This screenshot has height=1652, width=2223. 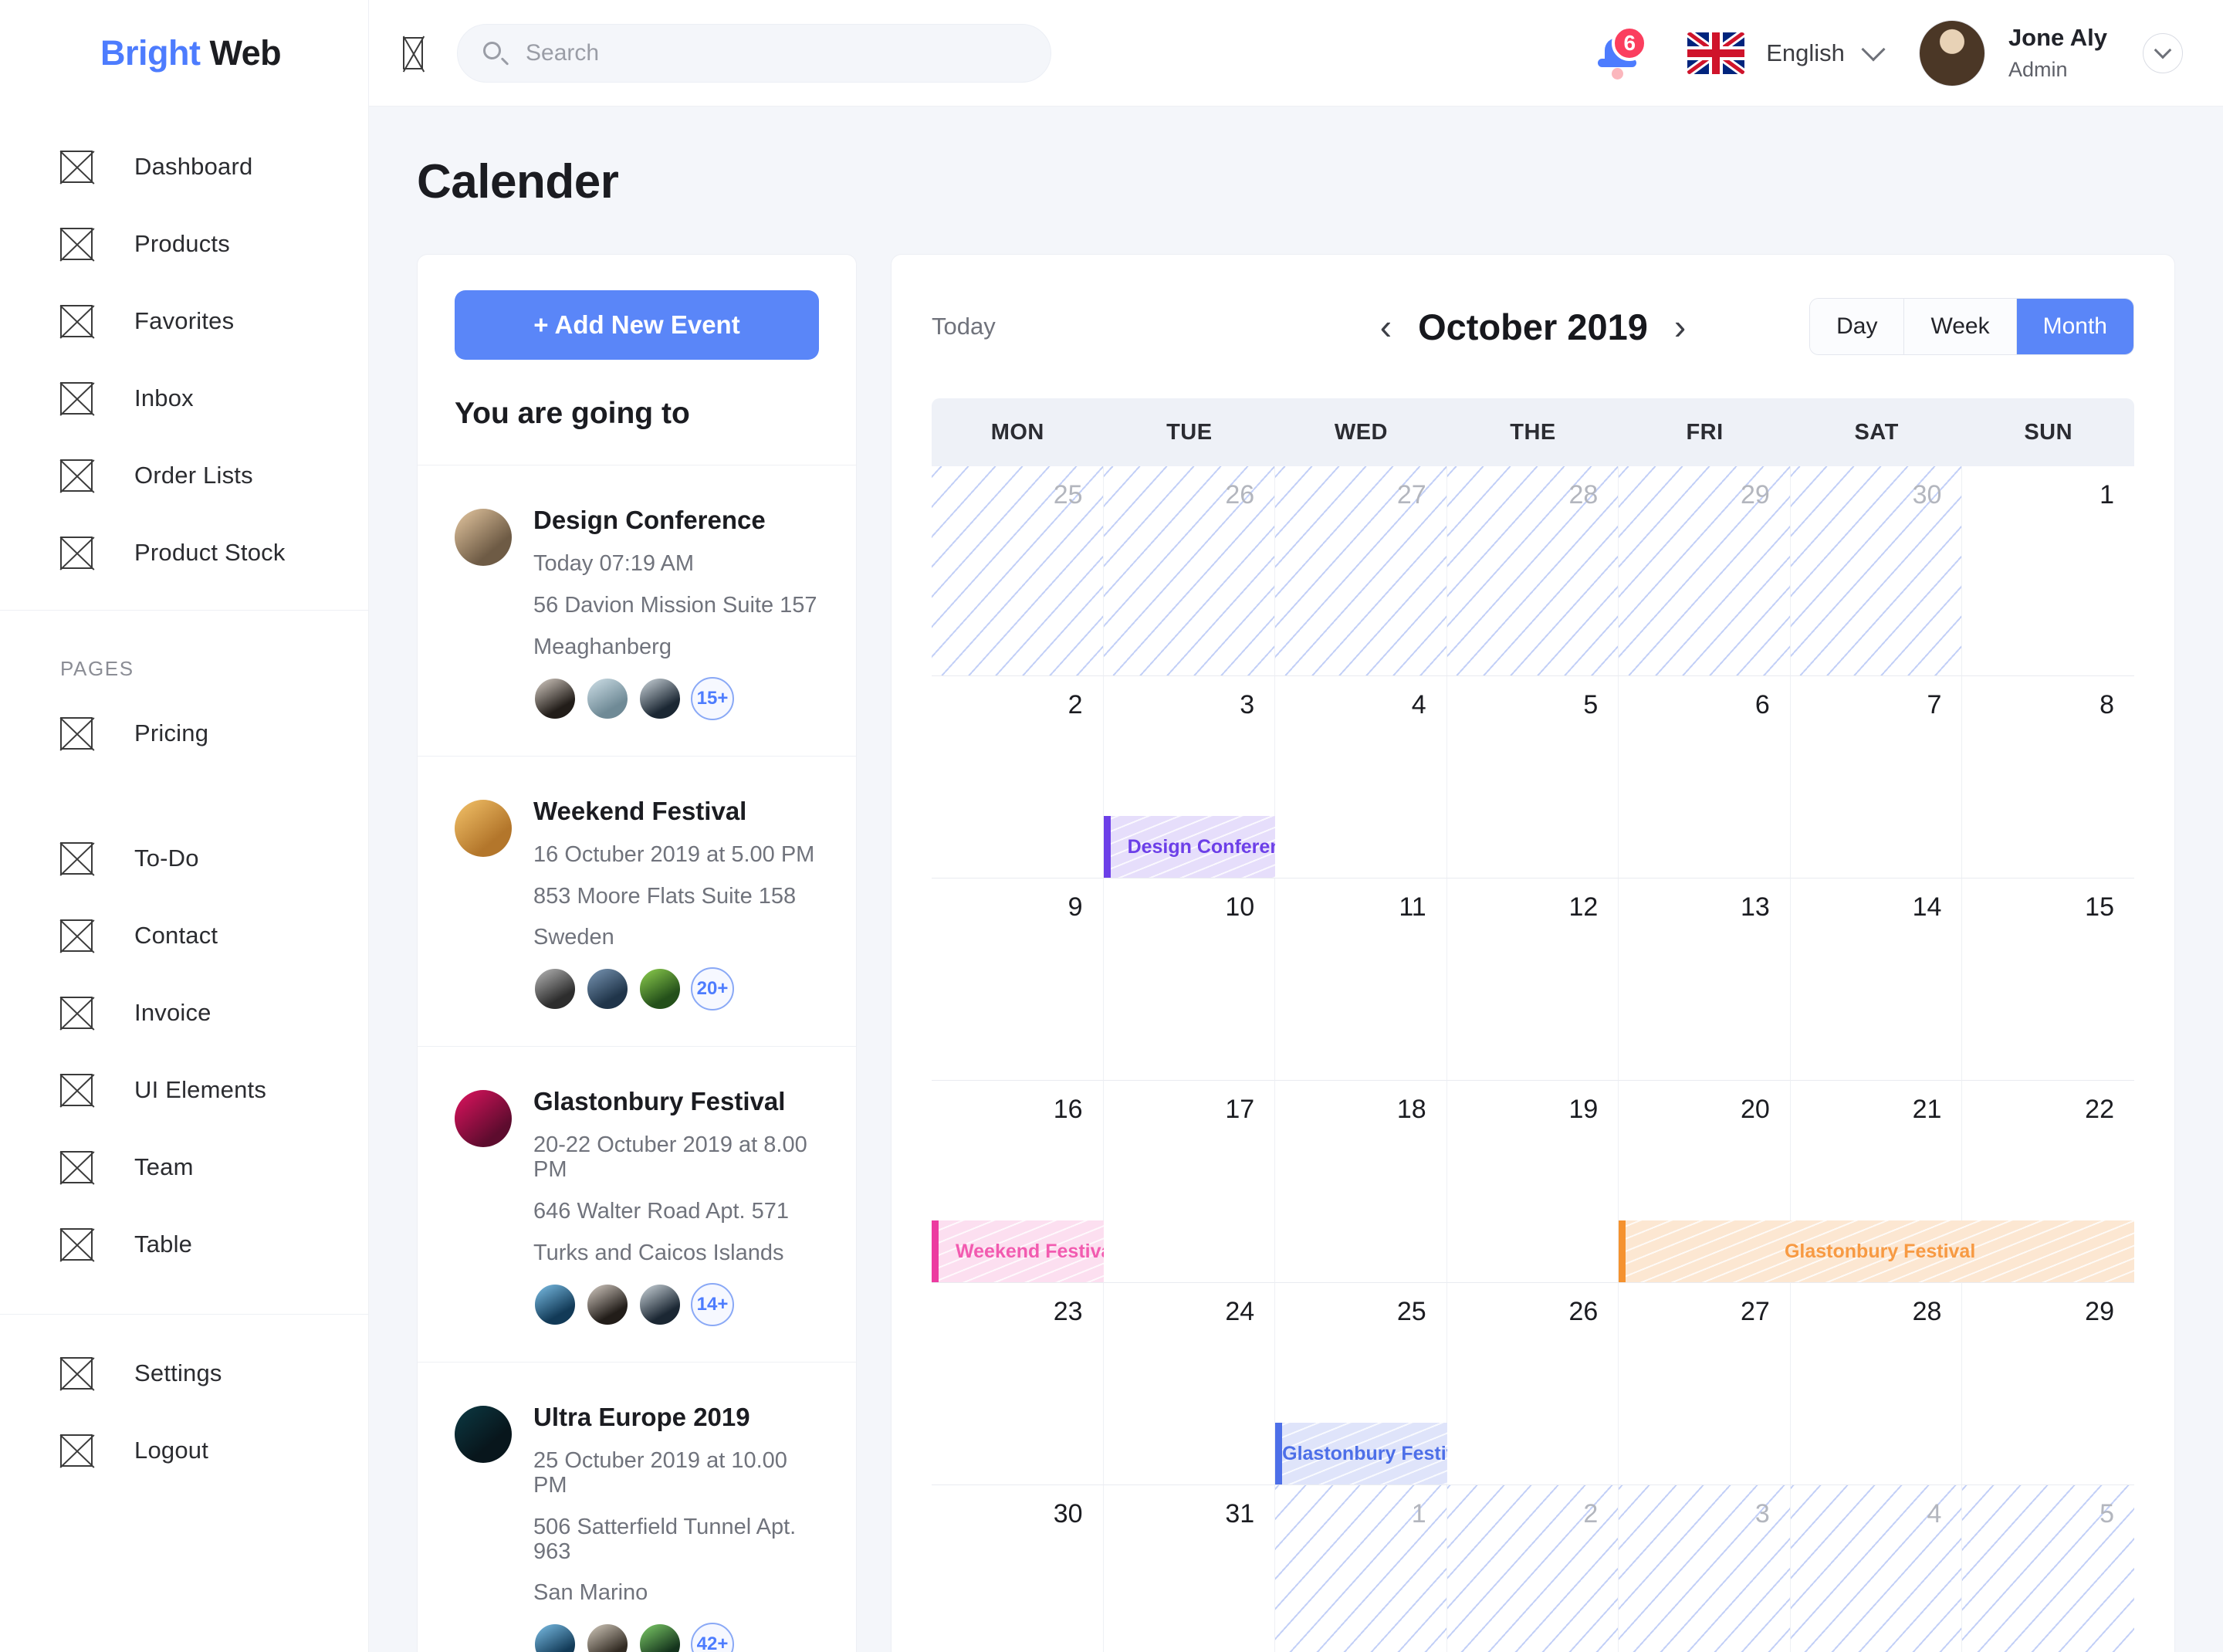 I want to click on sidebar-item-to-do: To-Do, so click(x=184, y=858).